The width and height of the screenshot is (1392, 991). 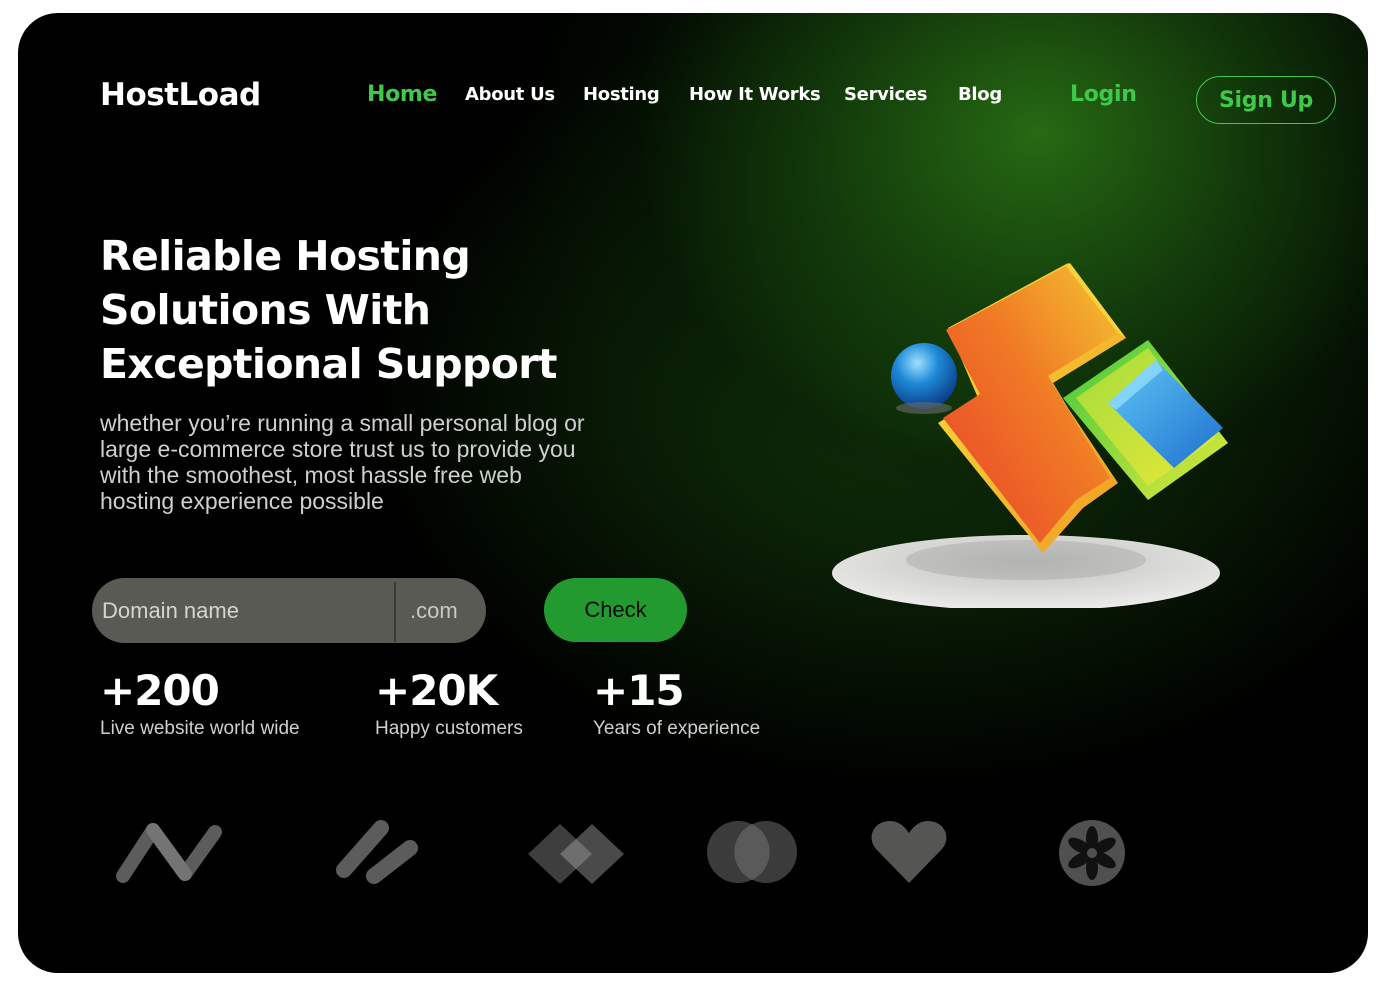 I want to click on signup-button: Sign Up, so click(x=1266, y=100).